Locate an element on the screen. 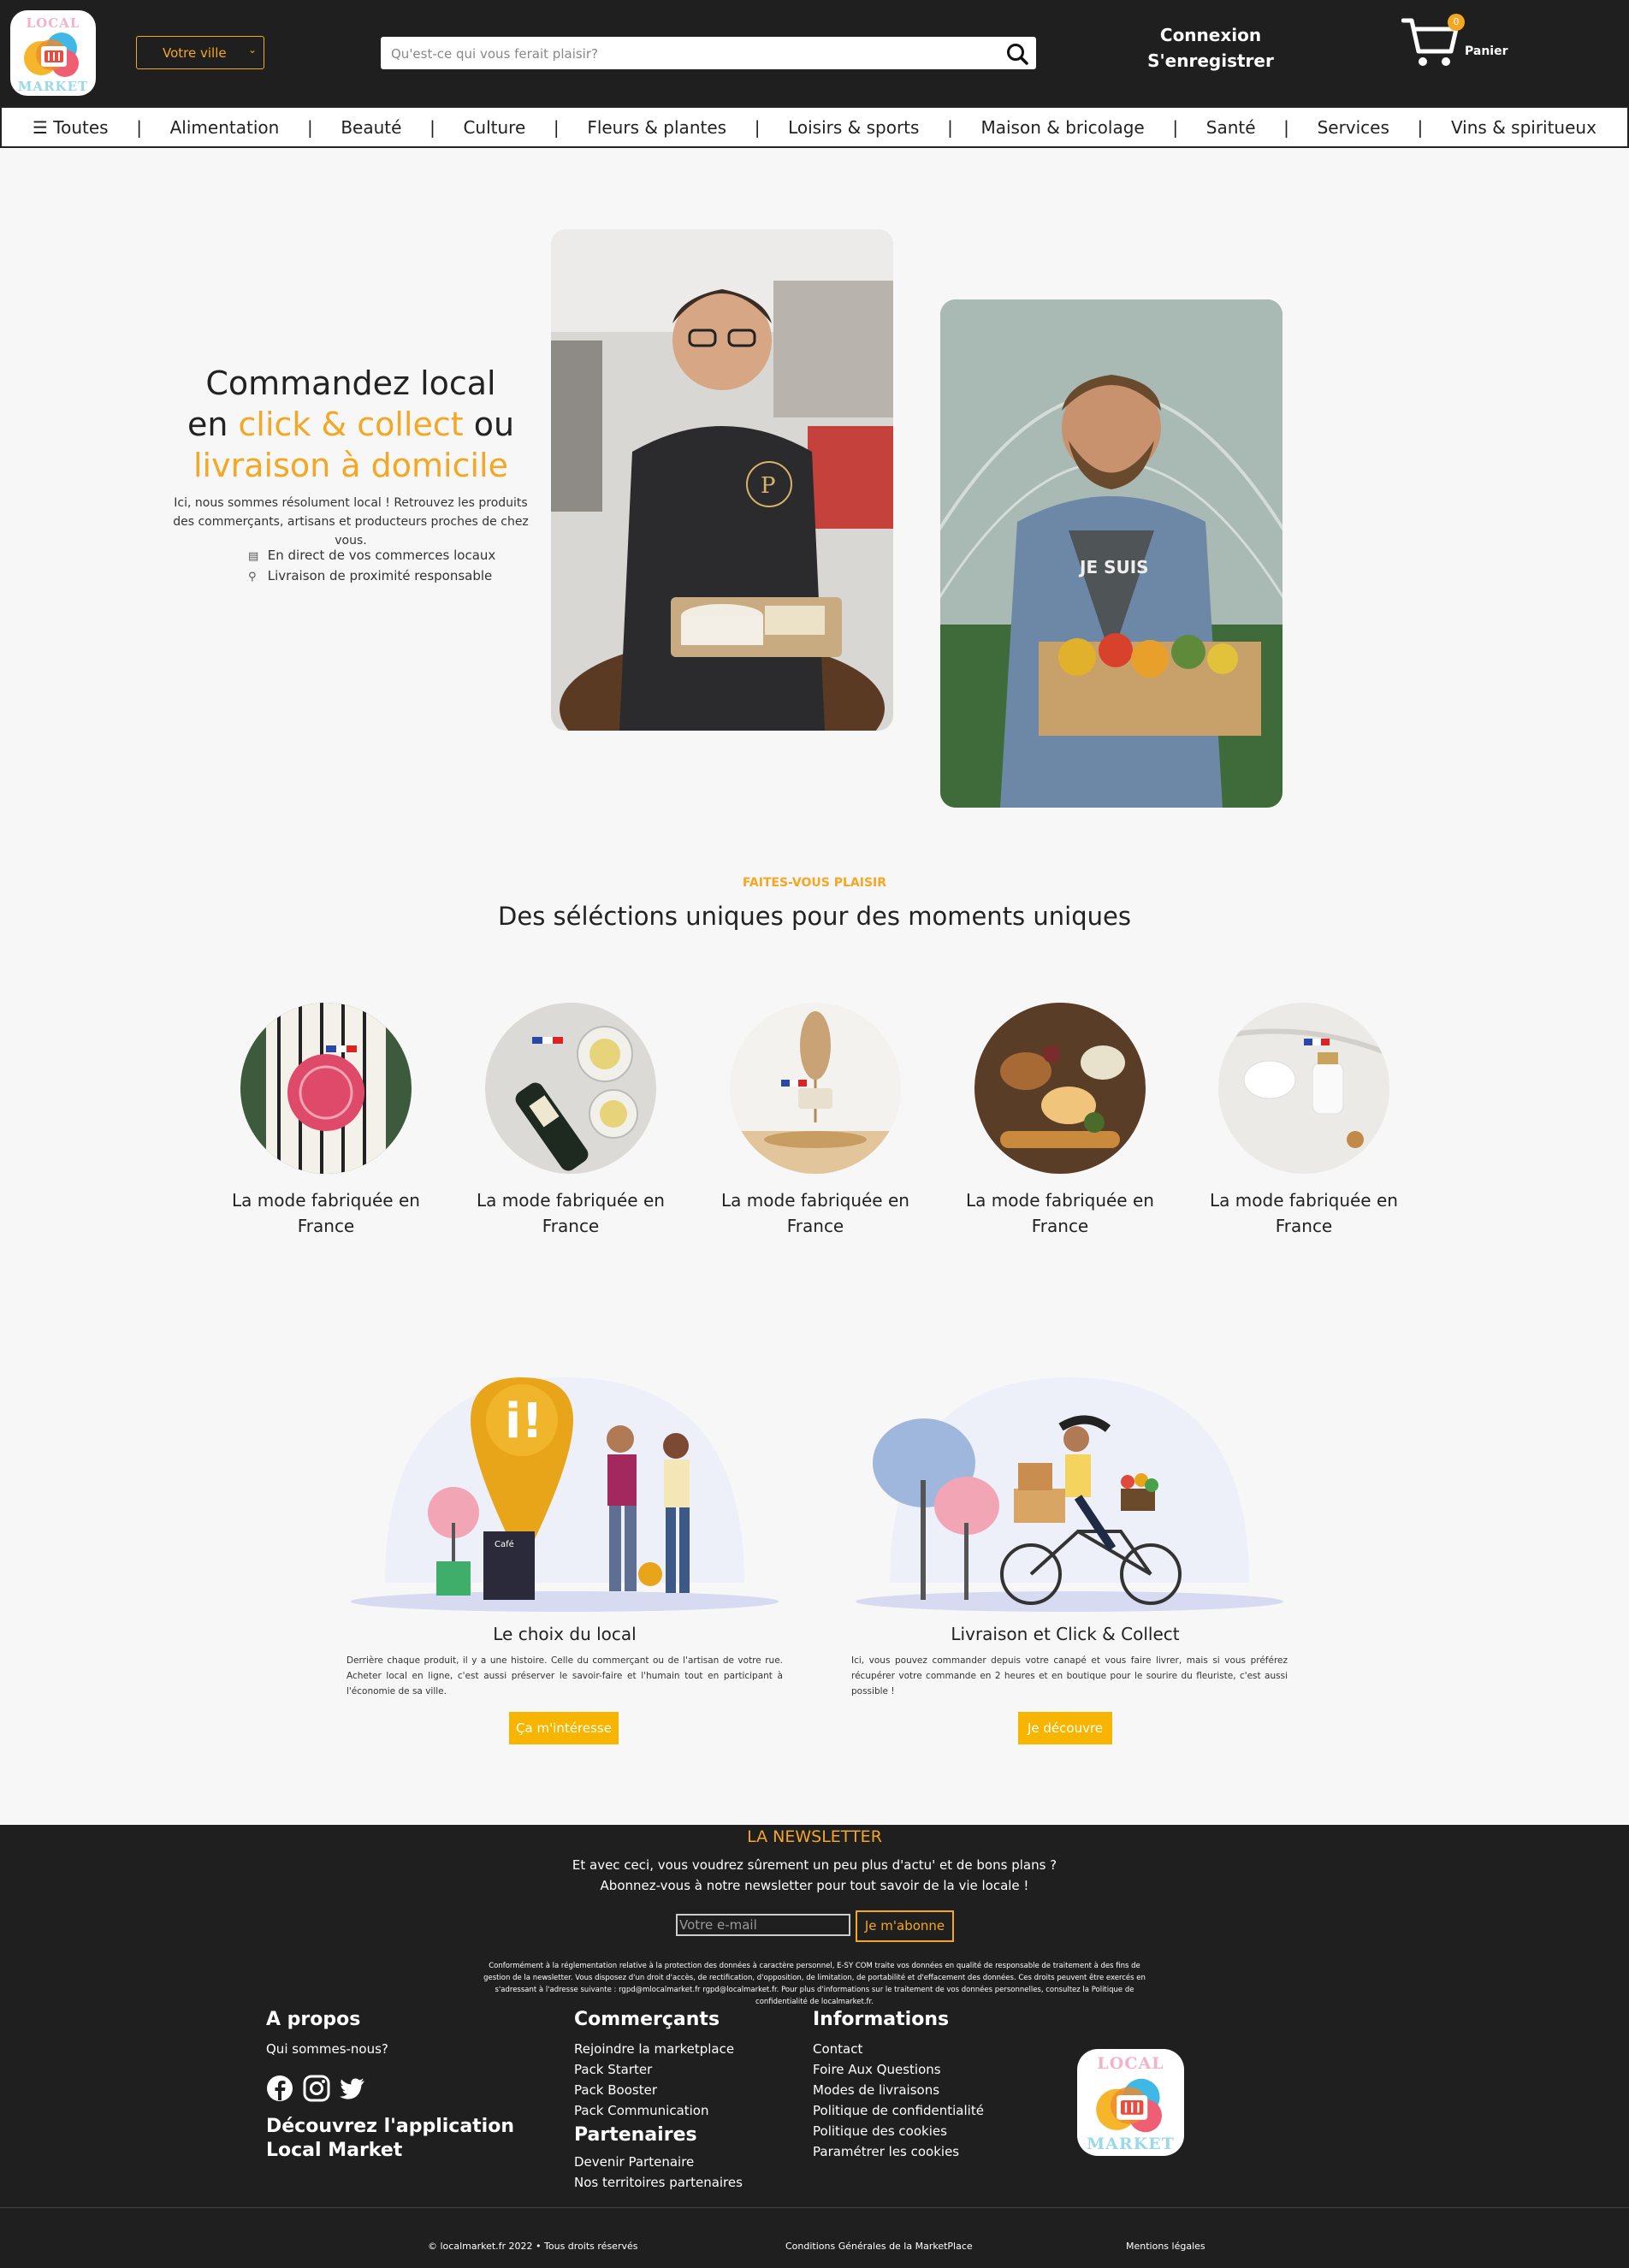 The image size is (1629, 2268). selection-image-decor is located at coordinates (815, 1088).